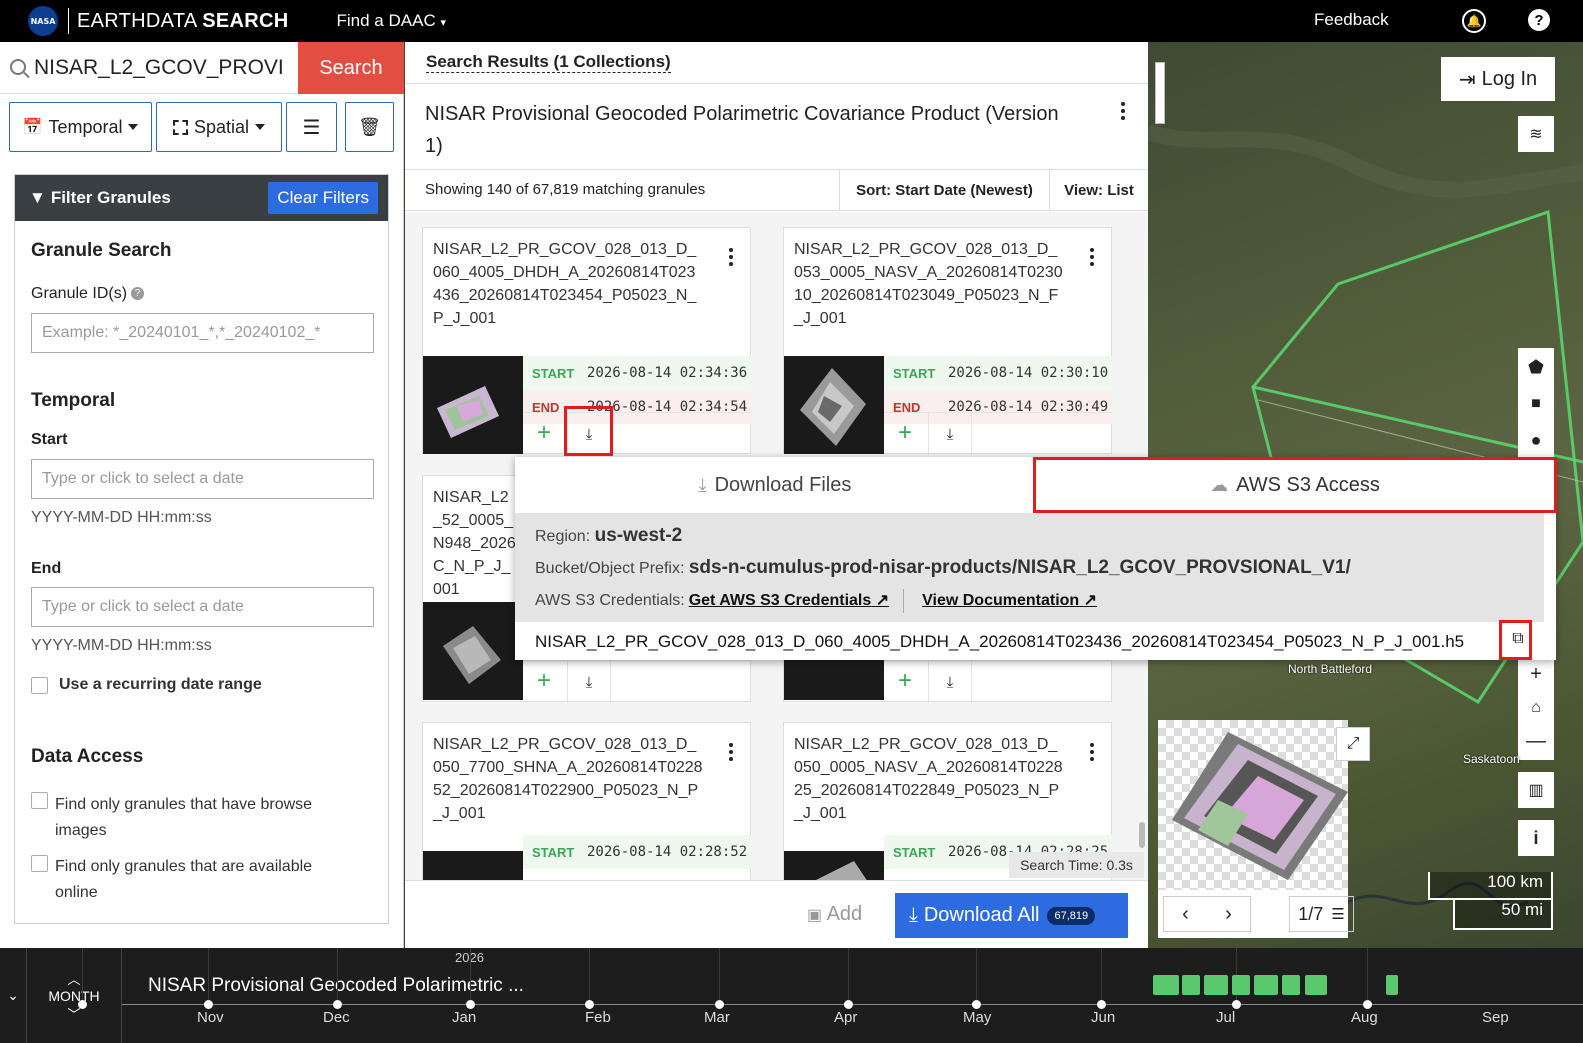 The height and width of the screenshot is (1043, 1583). What do you see at coordinates (80, 127) in the screenshot?
I see `temporal-filter-button: 📅 Temporal` at bounding box center [80, 127].